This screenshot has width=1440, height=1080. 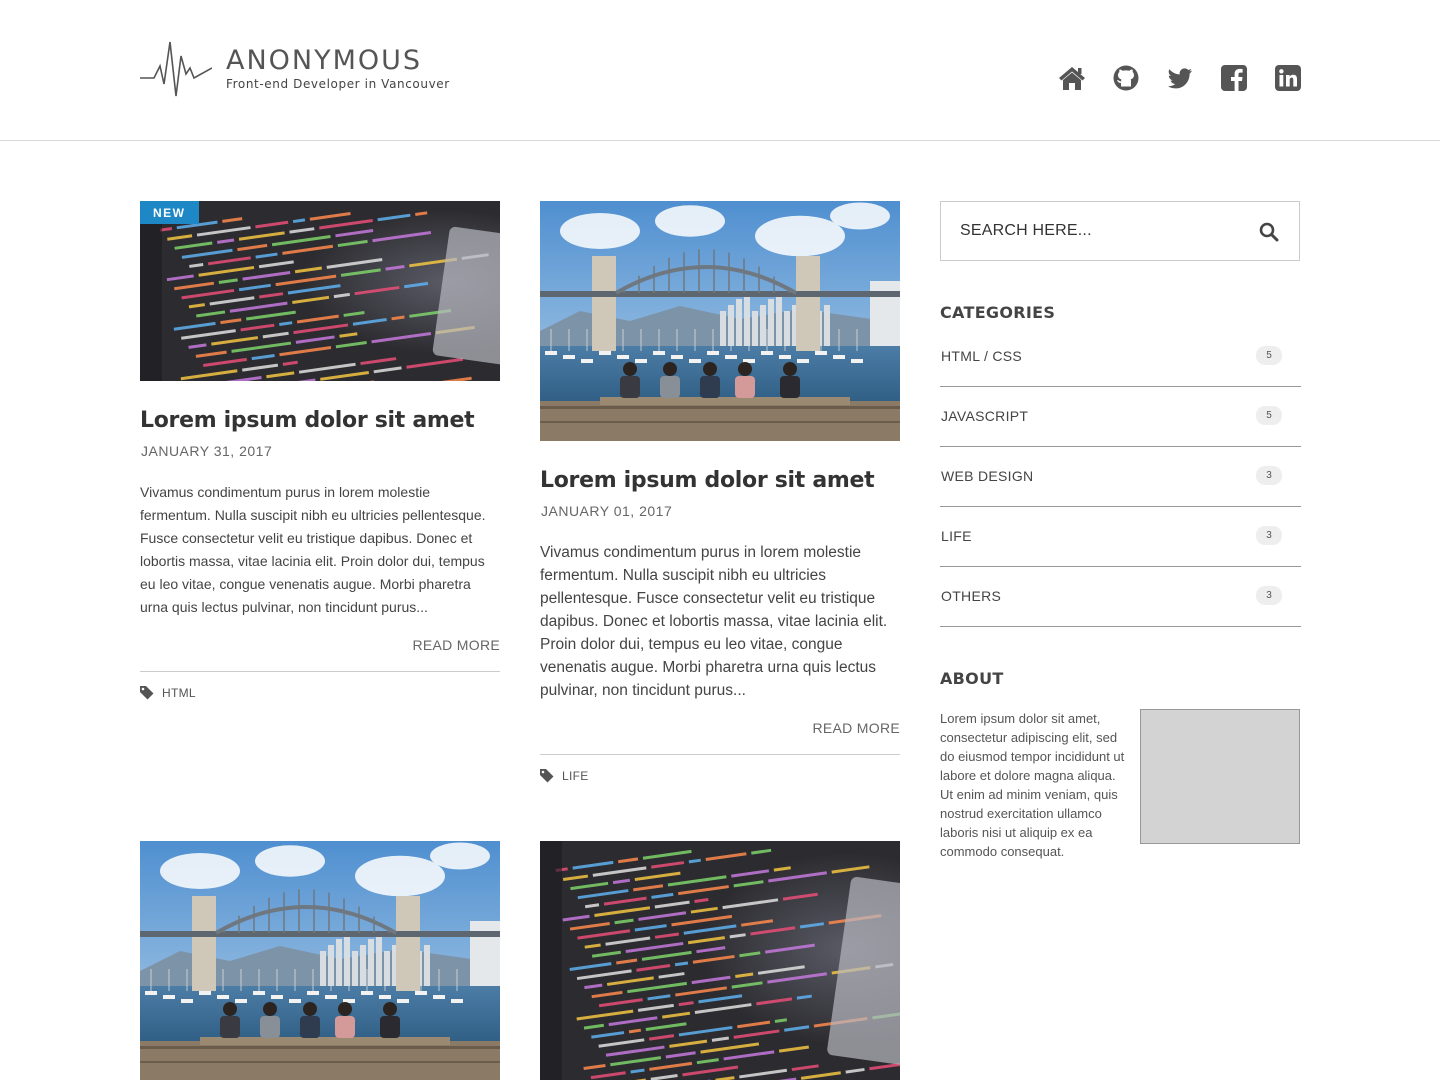 I want to click on search-input, so click(x=1091, y=231).